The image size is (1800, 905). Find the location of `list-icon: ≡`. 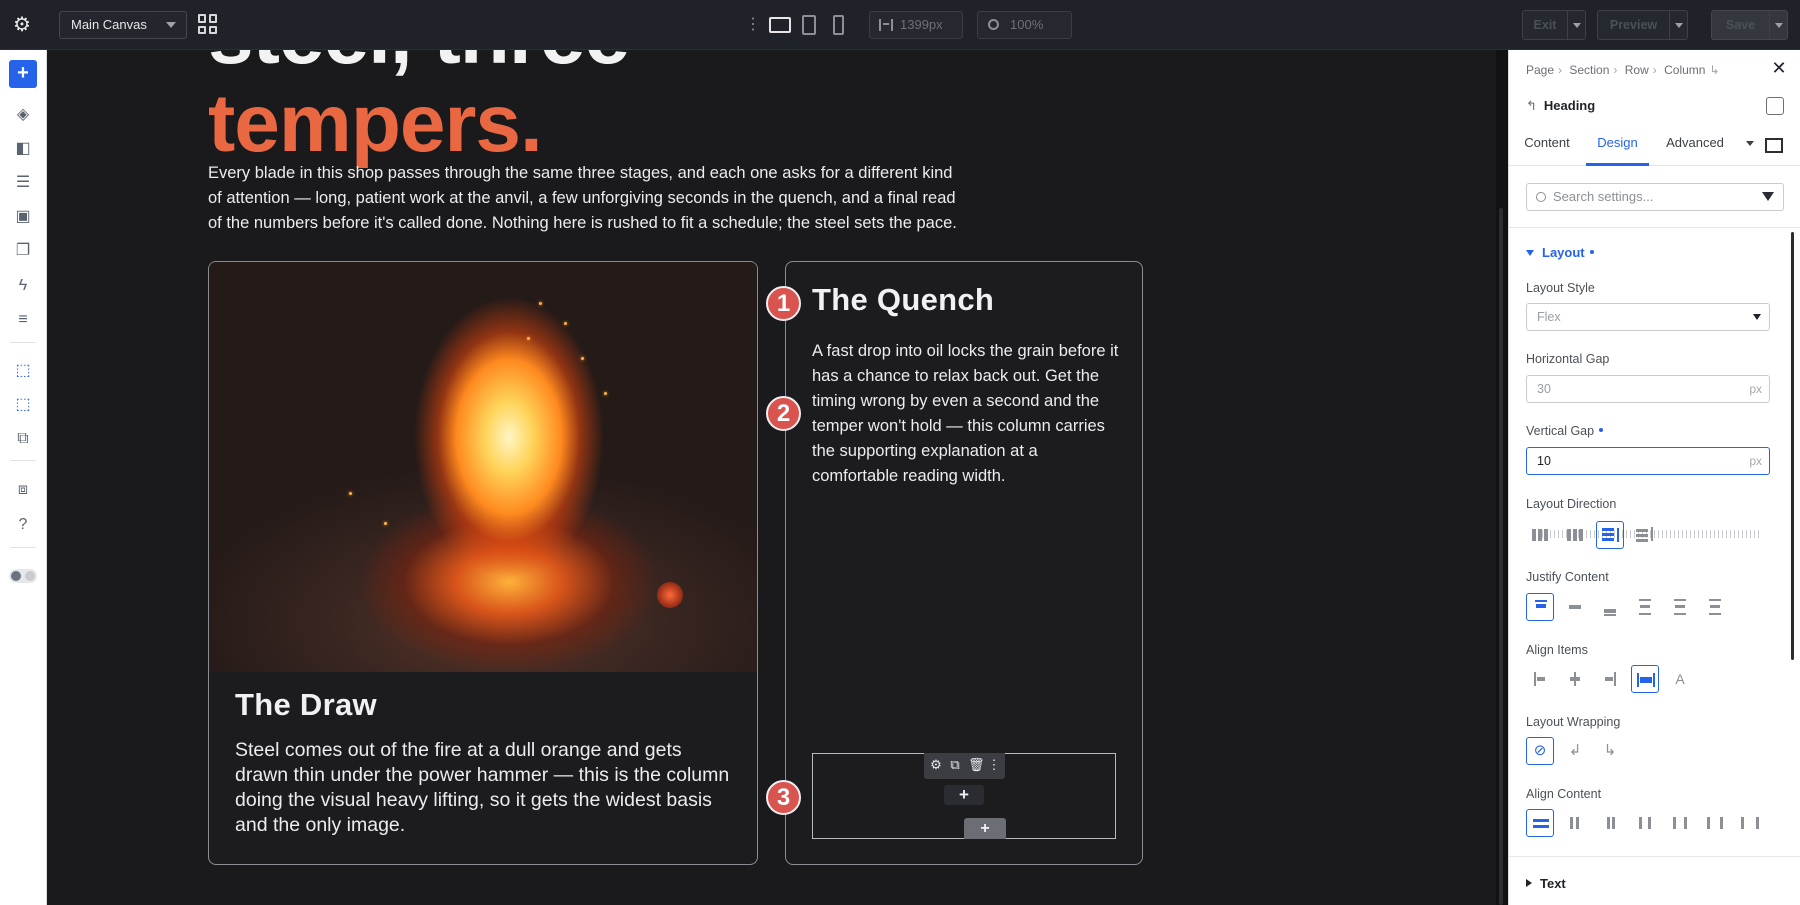

list-icon: ≡ is located at coordinates (23, 320).